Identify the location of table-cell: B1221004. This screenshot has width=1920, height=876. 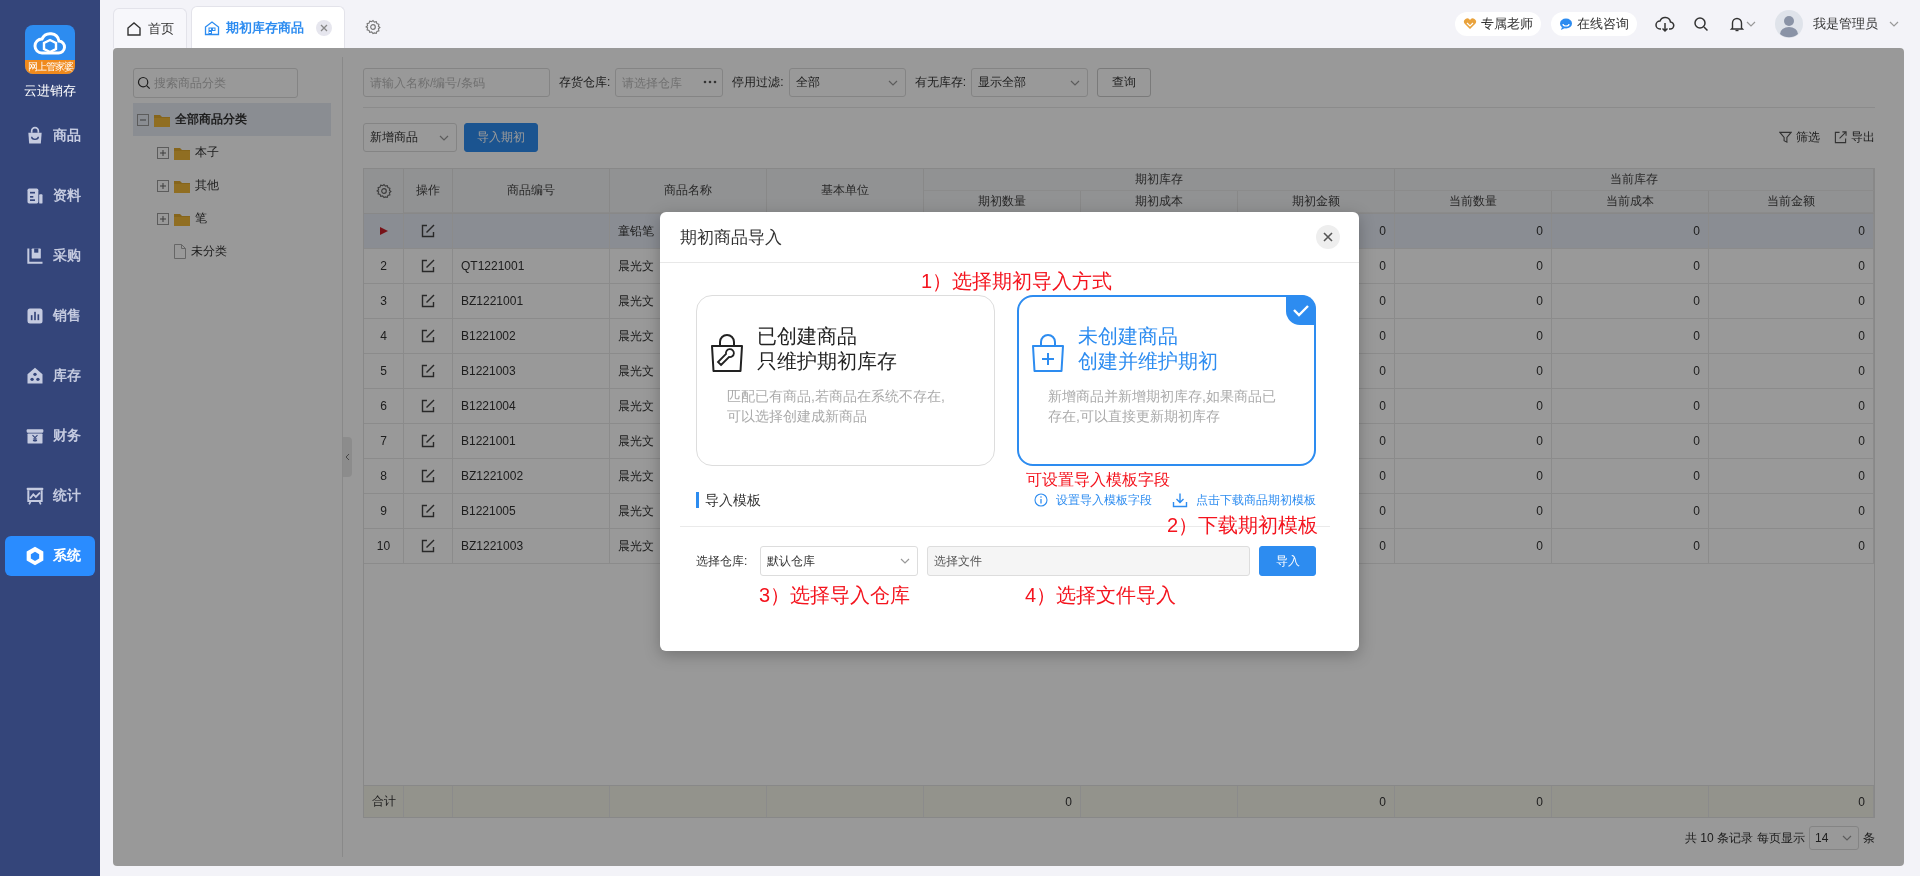
(488, 406).